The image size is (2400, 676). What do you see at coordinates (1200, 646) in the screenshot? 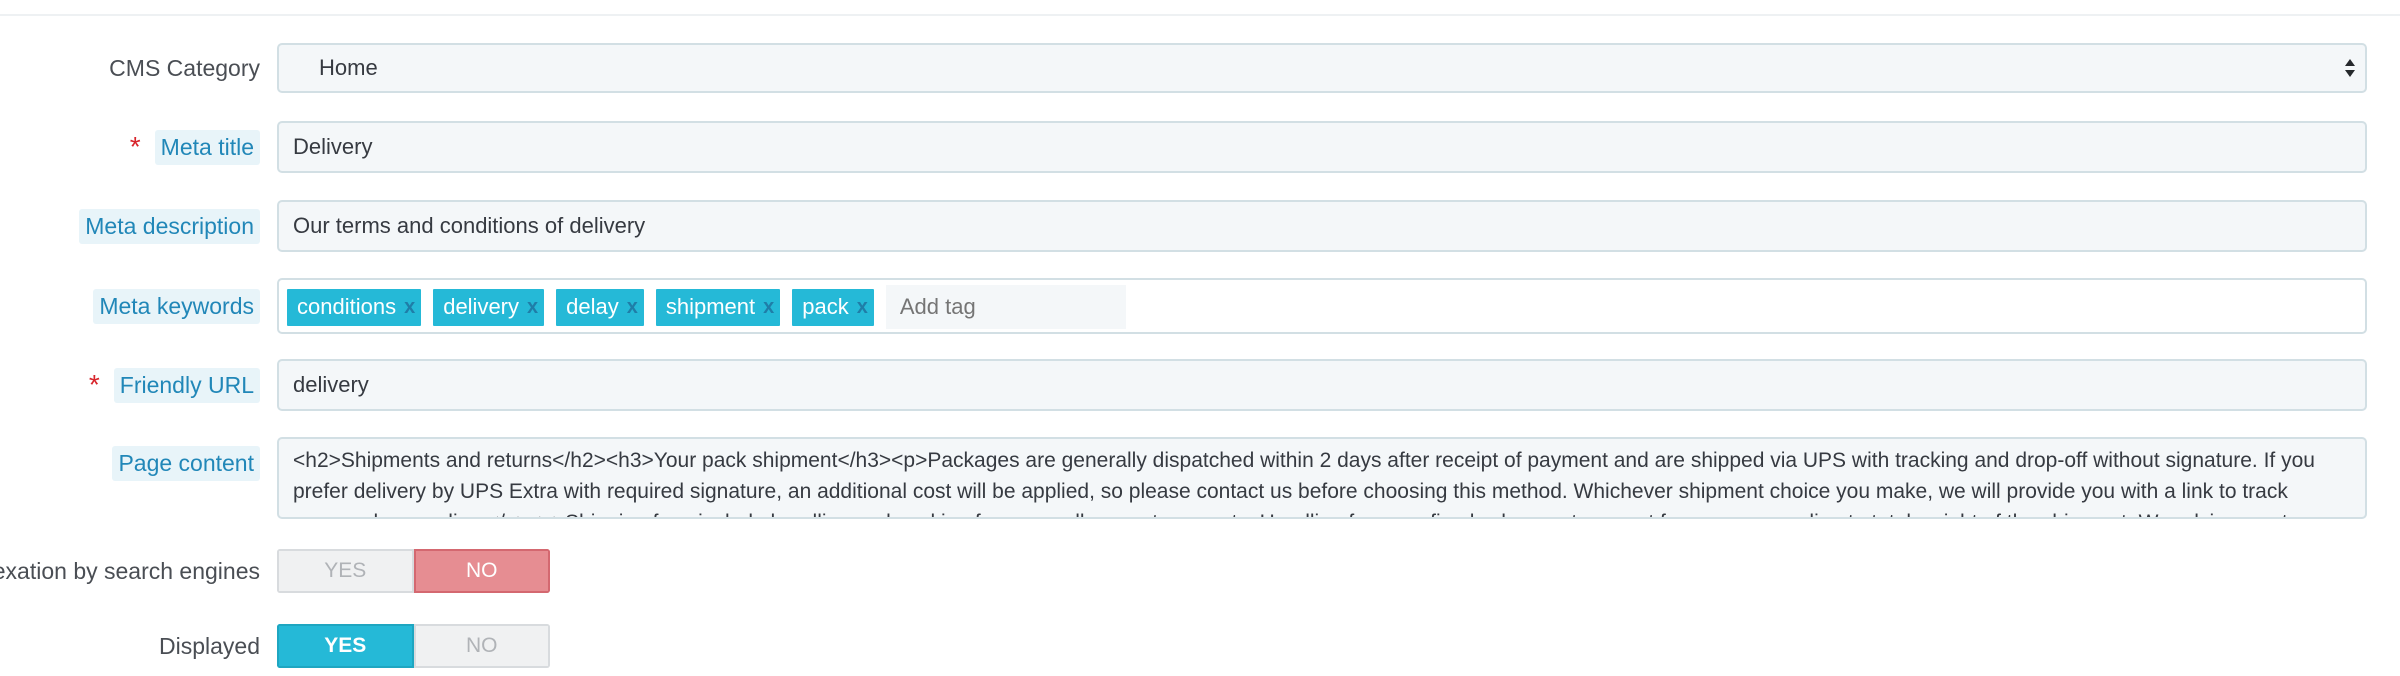
I see `displayed-row: Displayed YES NO` at bounding box center [1200, 646].